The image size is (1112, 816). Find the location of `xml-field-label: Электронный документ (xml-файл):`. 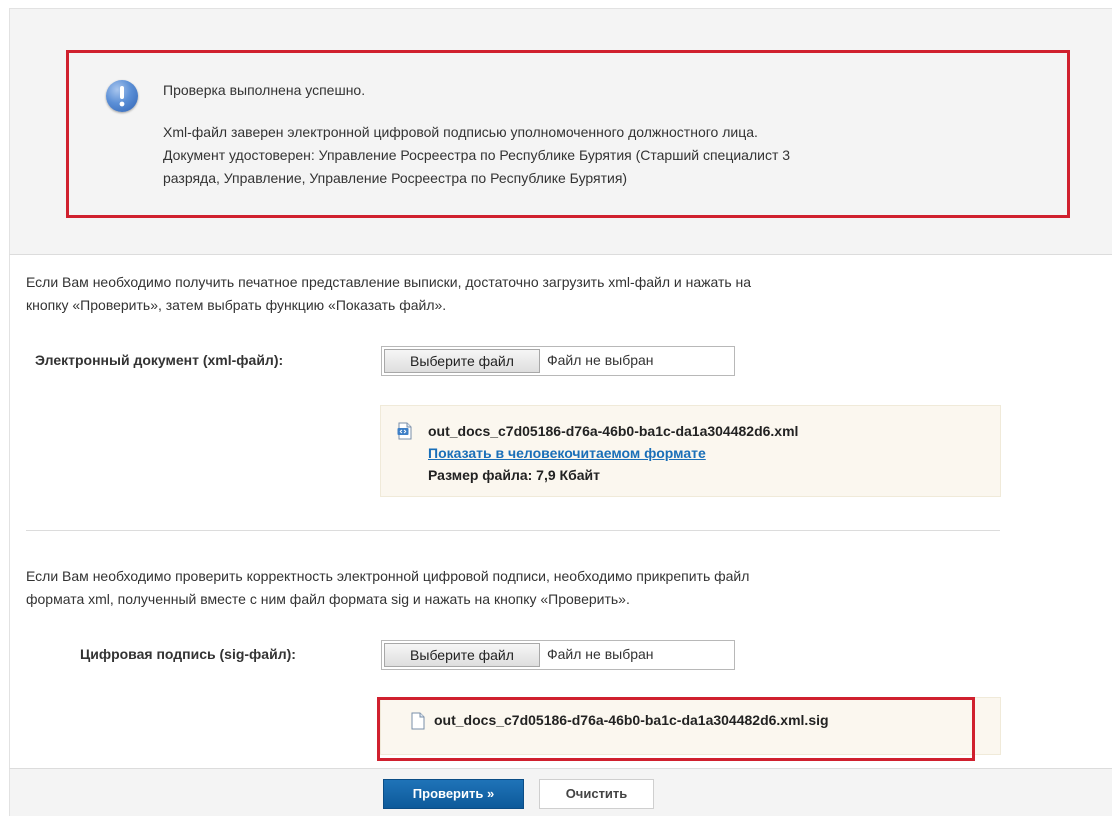

xml-field-label: Электронный документ (xml-файл): is located at coordinates (159, 360).